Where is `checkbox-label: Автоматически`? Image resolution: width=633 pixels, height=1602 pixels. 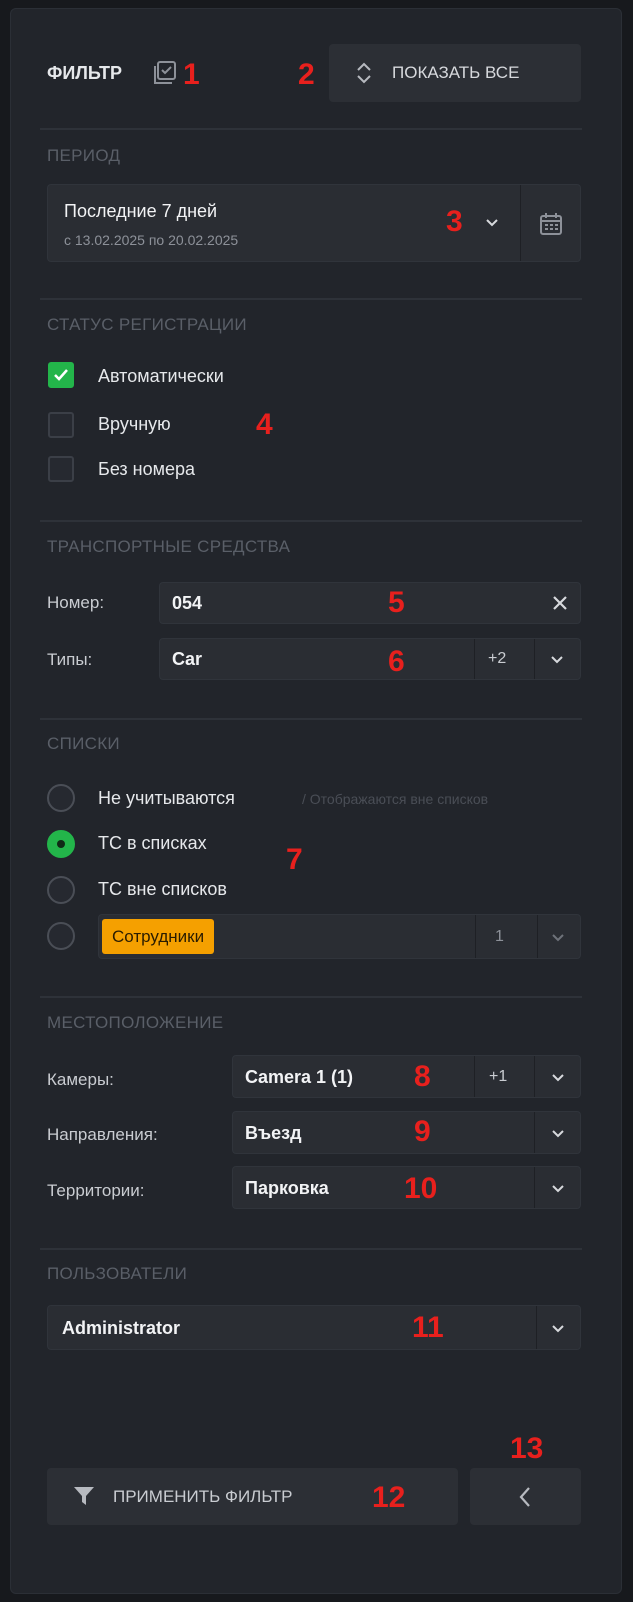 checkbox-label: Автоматически is located at coordinates (161, 376).